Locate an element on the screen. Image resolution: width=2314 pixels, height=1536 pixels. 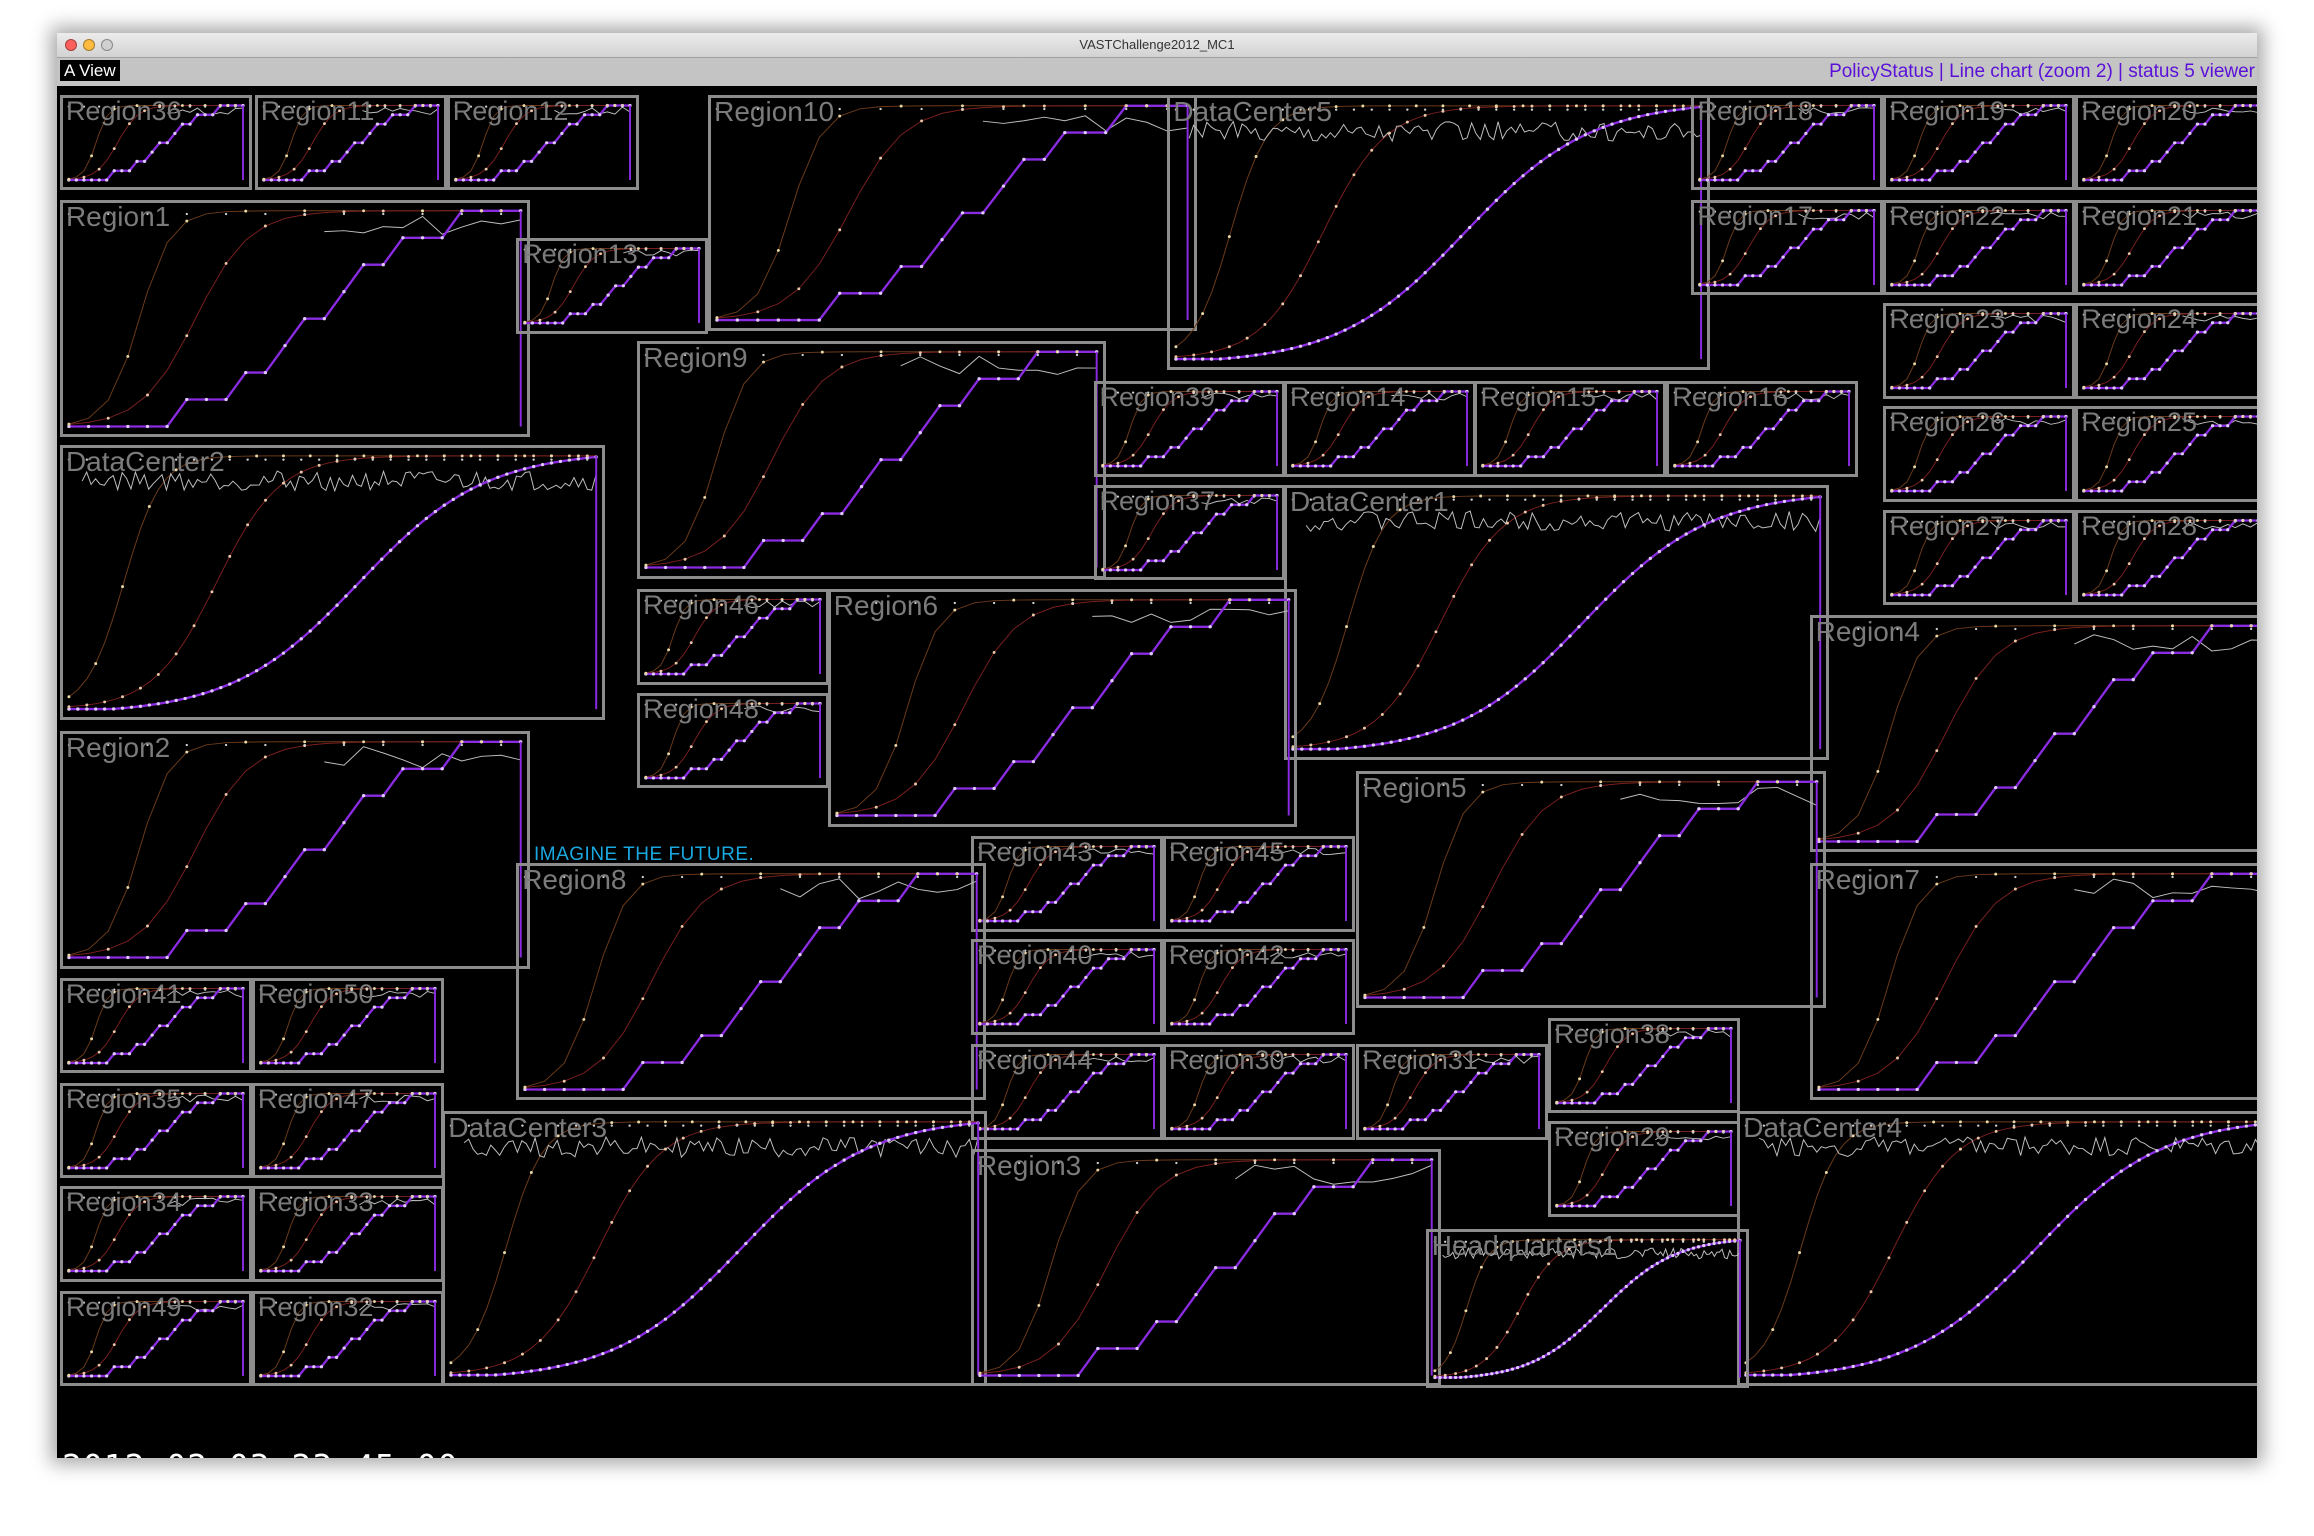
chart-panel-region26: Region26 is located at coordinates (1979, 454).